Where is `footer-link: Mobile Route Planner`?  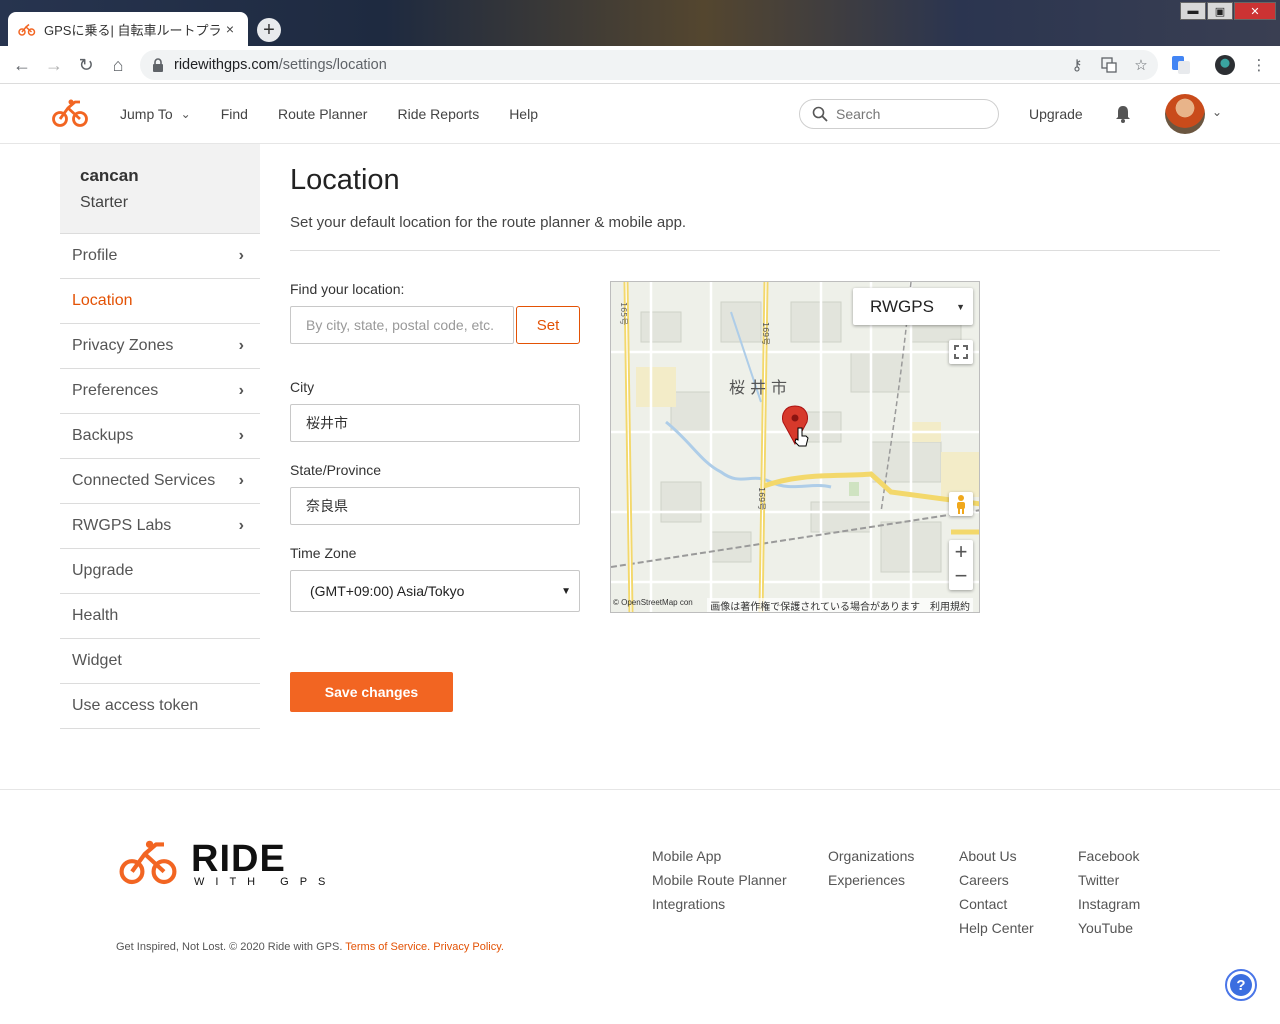
footer-link: Mobile Route Planner is located at coordinates (719, 880).